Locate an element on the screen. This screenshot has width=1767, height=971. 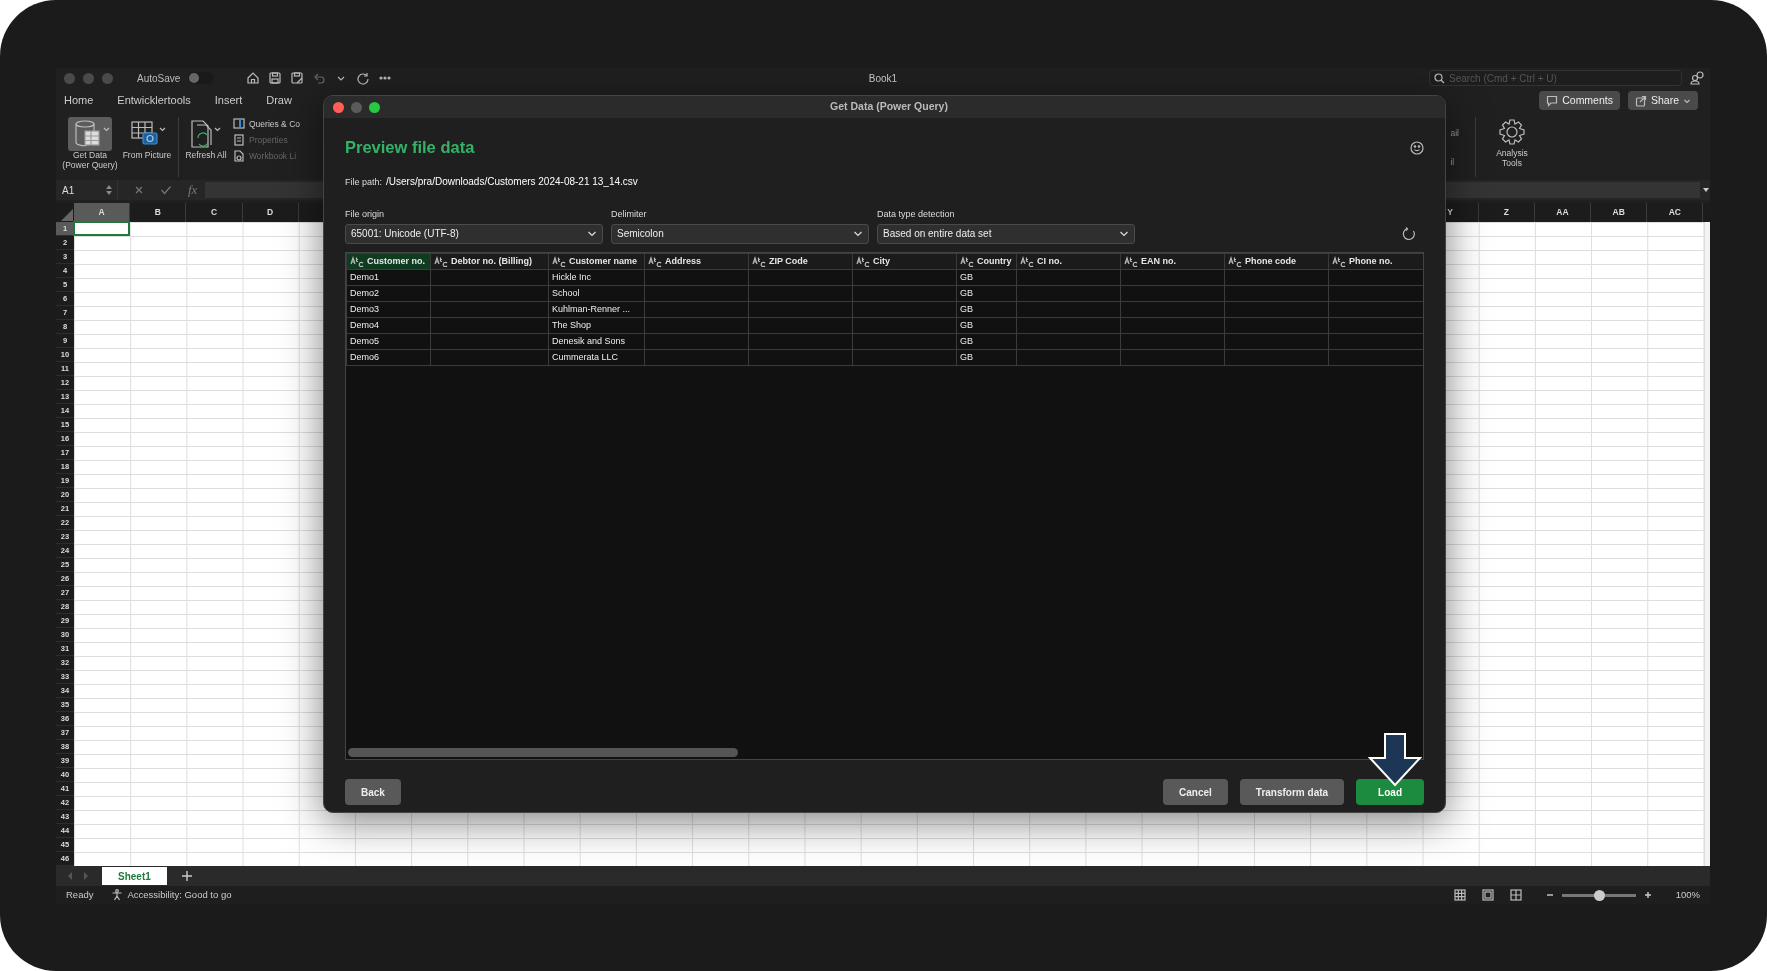
horizontal-scrollbar is located at coordinates (543, 752).